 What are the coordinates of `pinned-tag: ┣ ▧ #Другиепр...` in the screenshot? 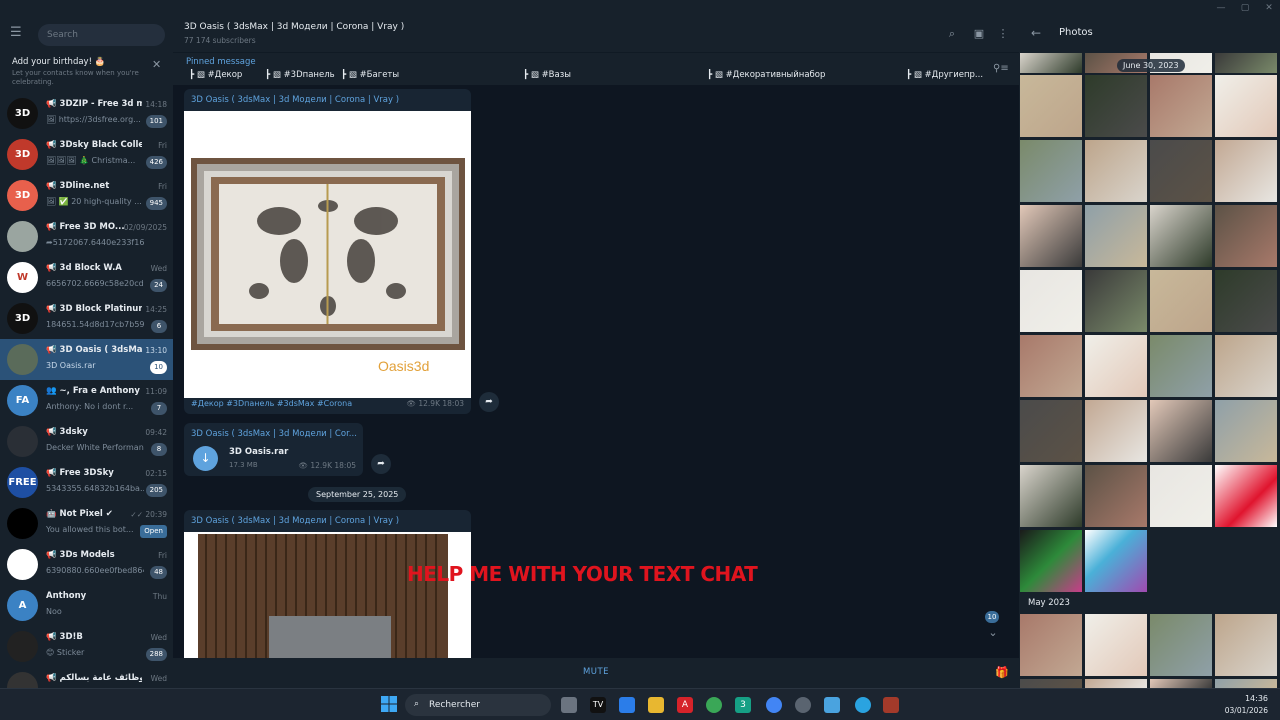 It's located at (944, 75).